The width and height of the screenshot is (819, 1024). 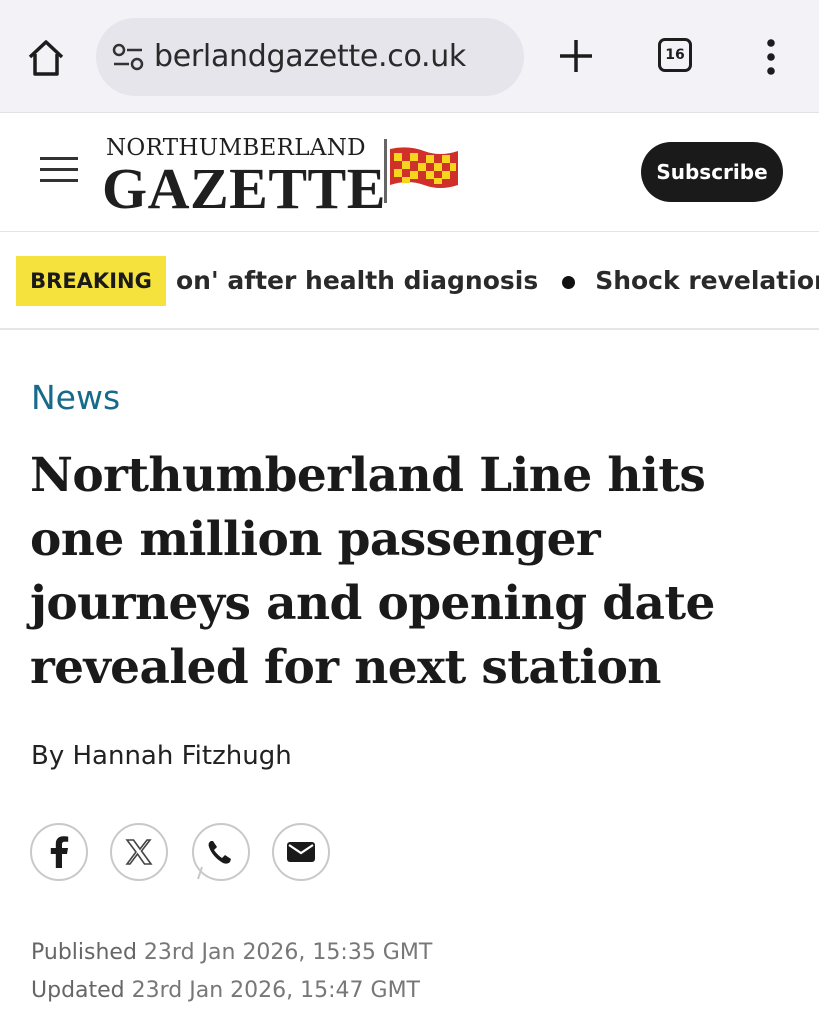 I want to click on whatsapp-icon, so click(x=221, y=852).